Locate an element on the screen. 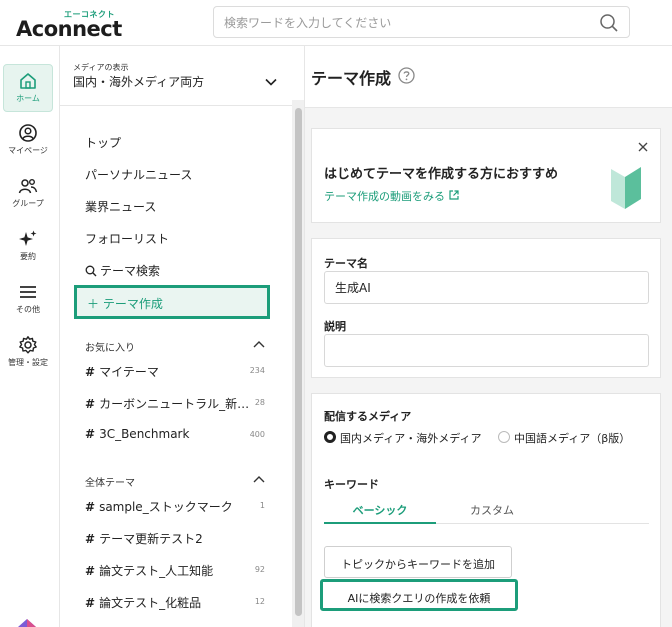  logo-word: Aconnect is located at coordinates (69, 29).